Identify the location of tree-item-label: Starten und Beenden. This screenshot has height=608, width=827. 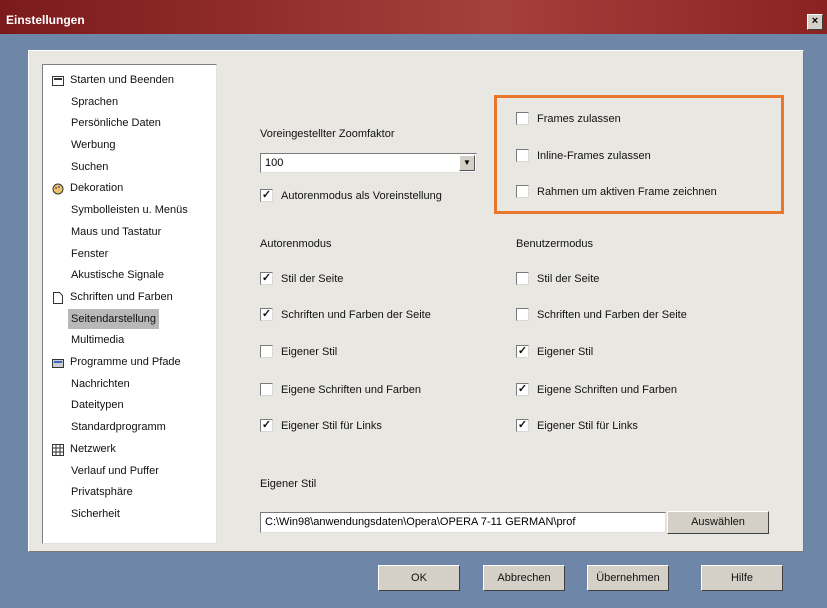
(122, 80).